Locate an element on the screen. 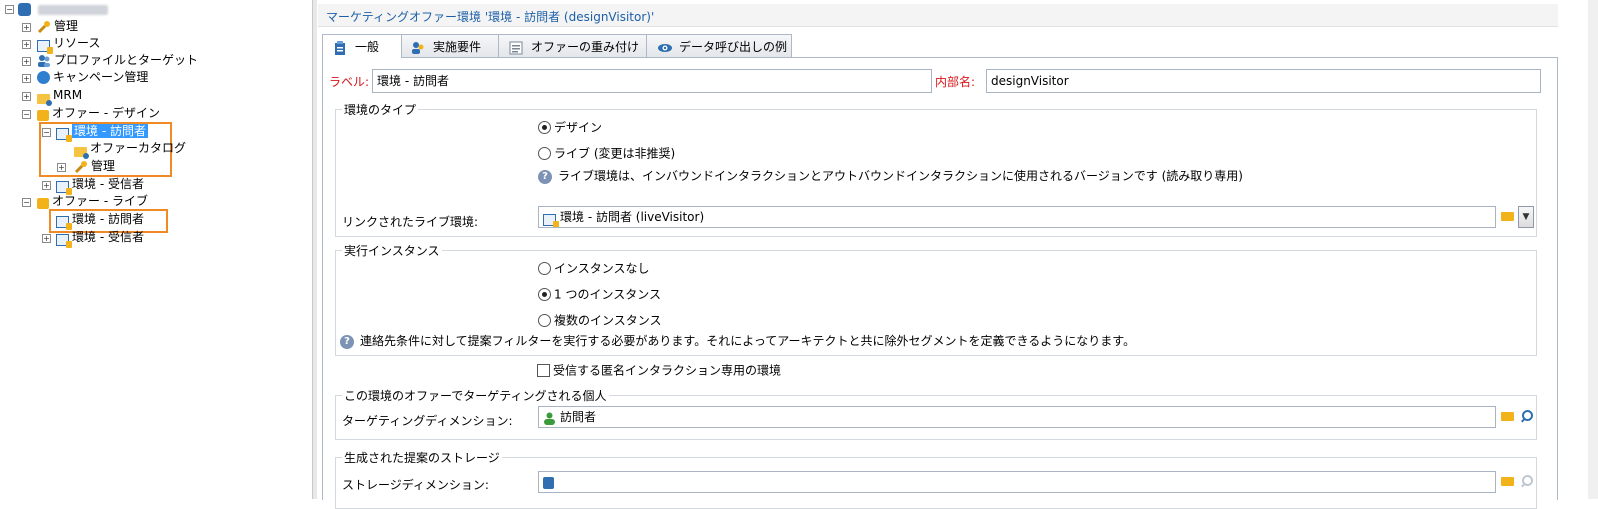 This screenshot has height=509, width=1598. tree-item-campaign: キャンペーン管理 is located at coordinates (92, 77).